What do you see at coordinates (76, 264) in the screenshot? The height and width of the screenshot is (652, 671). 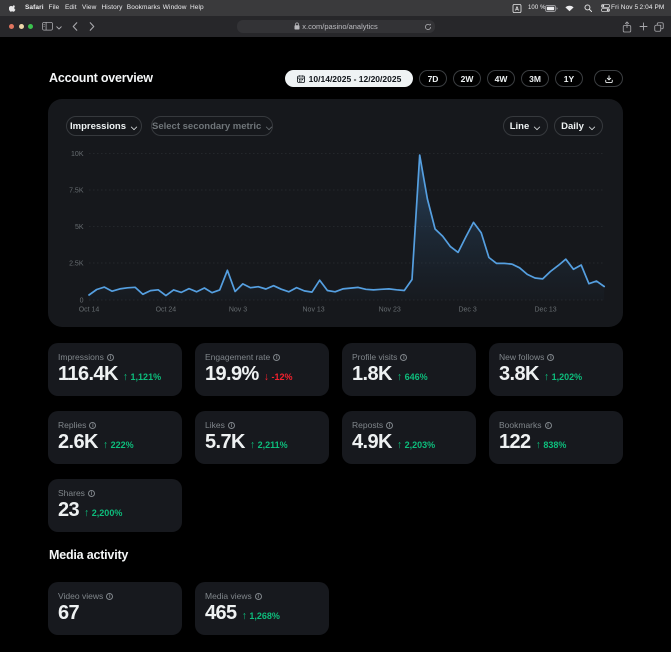 I see `svg-text: 2.5K` at bounding box center [76, 264].